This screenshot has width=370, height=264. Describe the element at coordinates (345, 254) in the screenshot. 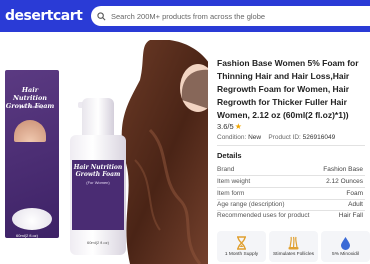

I see `badge-label: 5% Minoxidil` at that location.